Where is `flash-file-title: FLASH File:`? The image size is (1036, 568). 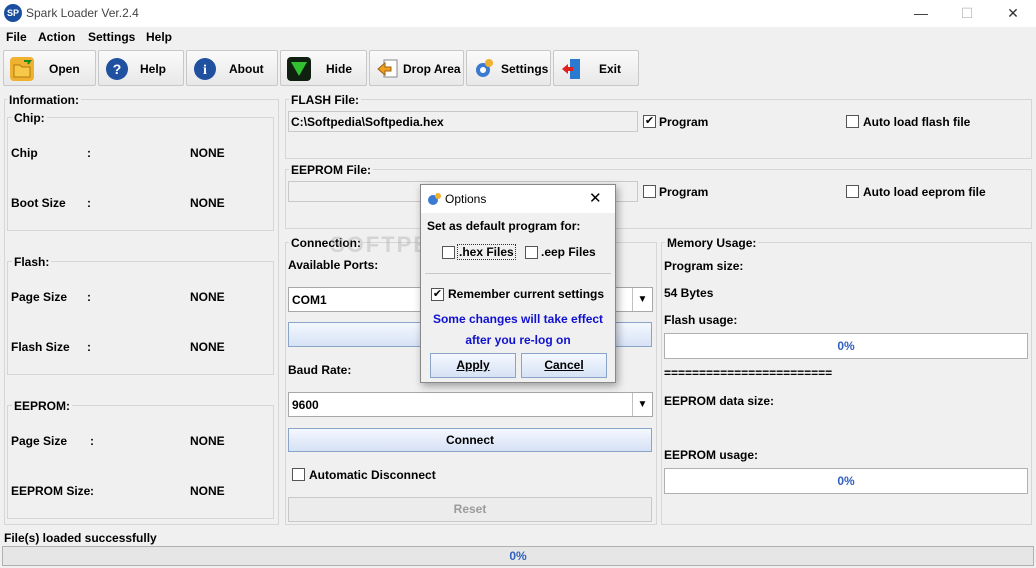 flash-file-title: FLASH File: is located at coordinates (325, 100).